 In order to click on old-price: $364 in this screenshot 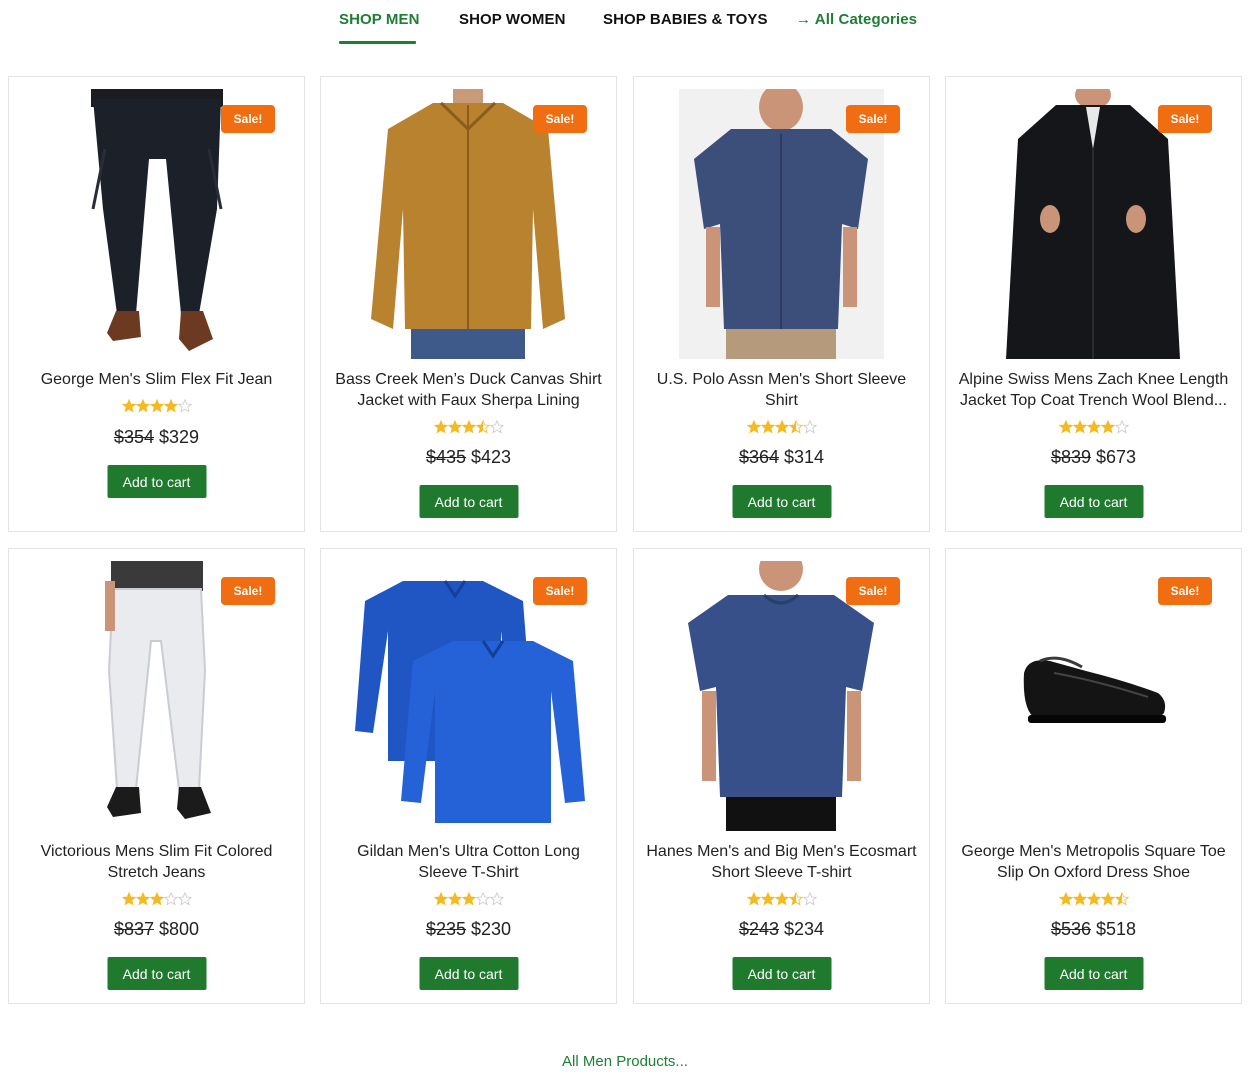, I will do `click(758, 457)`.